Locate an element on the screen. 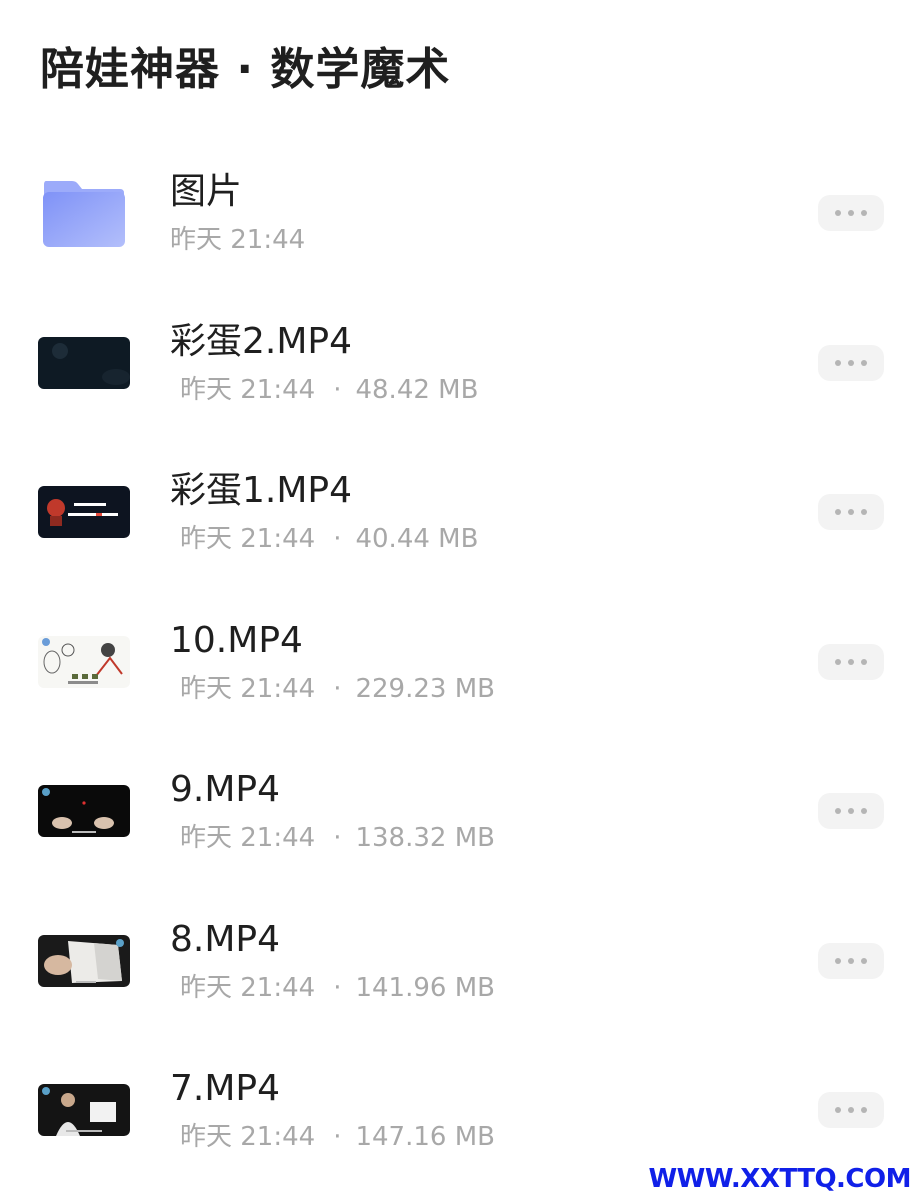 The height and width of the screenshot is (1200, 917). file-meta: 昨天 21:44 is located at coordinates (238, 240).